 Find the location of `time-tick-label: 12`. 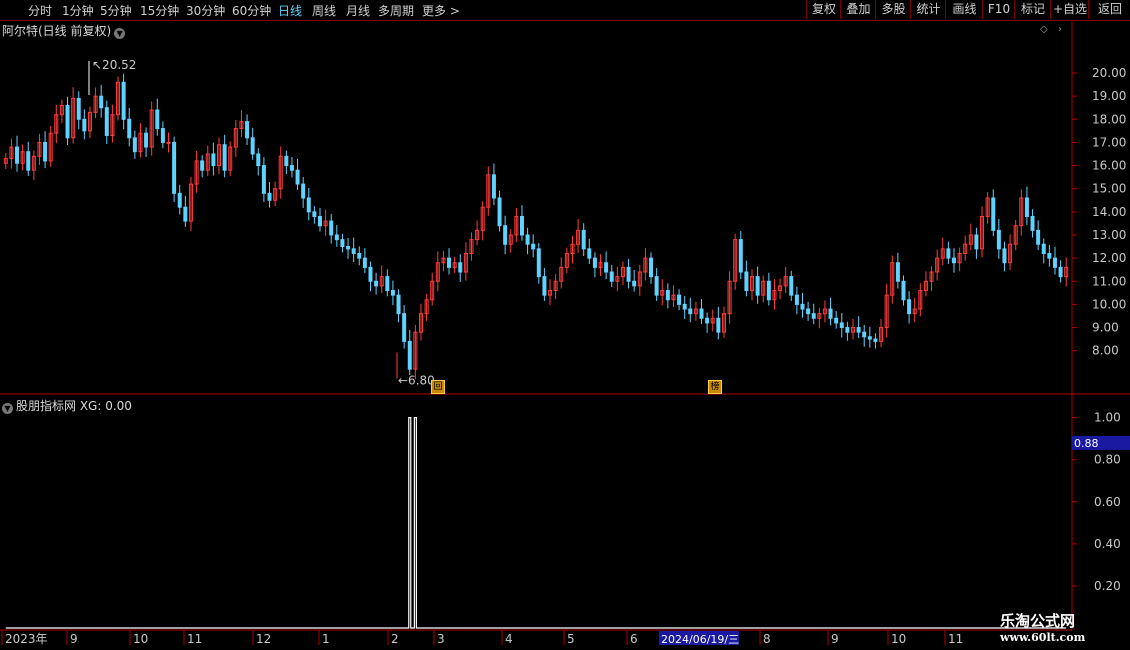

time-tick-label: 12 is located at coordinates (263, 639).